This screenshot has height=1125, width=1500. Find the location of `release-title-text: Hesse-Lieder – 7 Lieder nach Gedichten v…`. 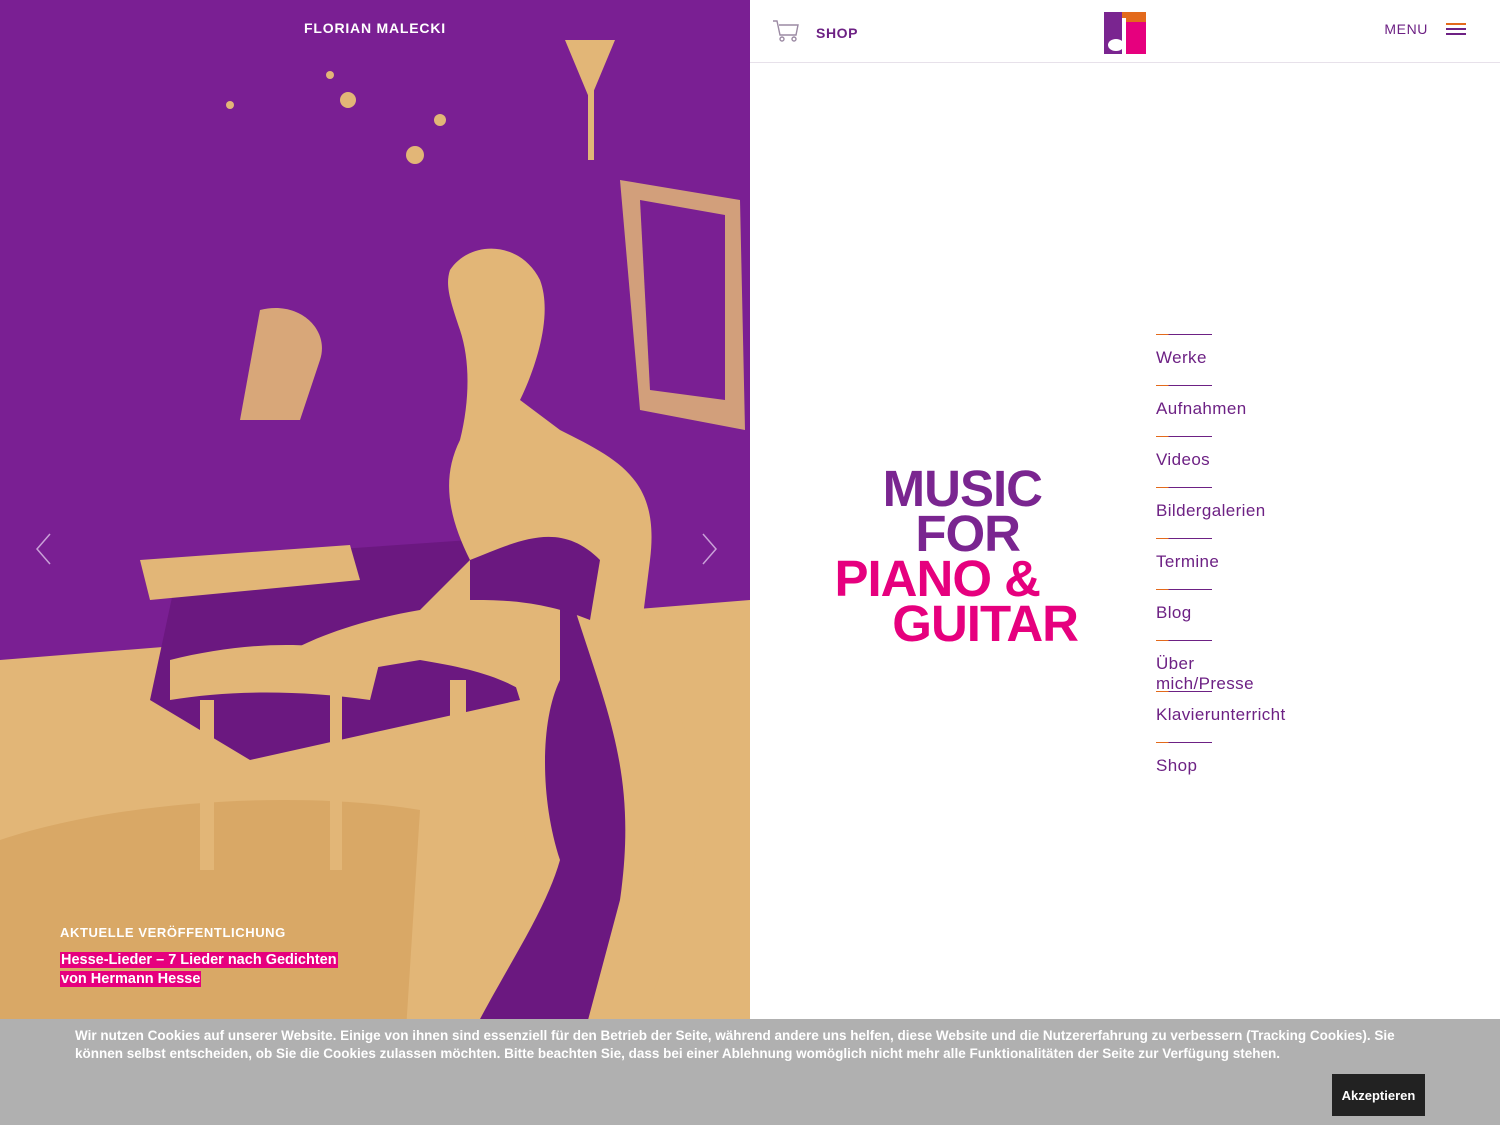

release-title-text: Hesse-Lieder – 7 Lieder nach Gedichten v… is located at coordinates (199, 969).